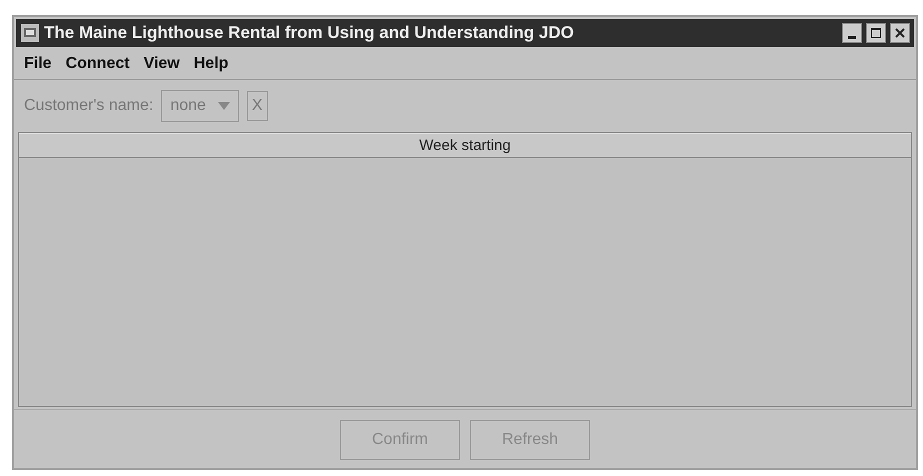 Image resolution: width=923 pixels, height=476 pixels. What do you see at coordinates (224, 106) in the screenshot?
I see `caret-icon` at bounding box center [224, 106].